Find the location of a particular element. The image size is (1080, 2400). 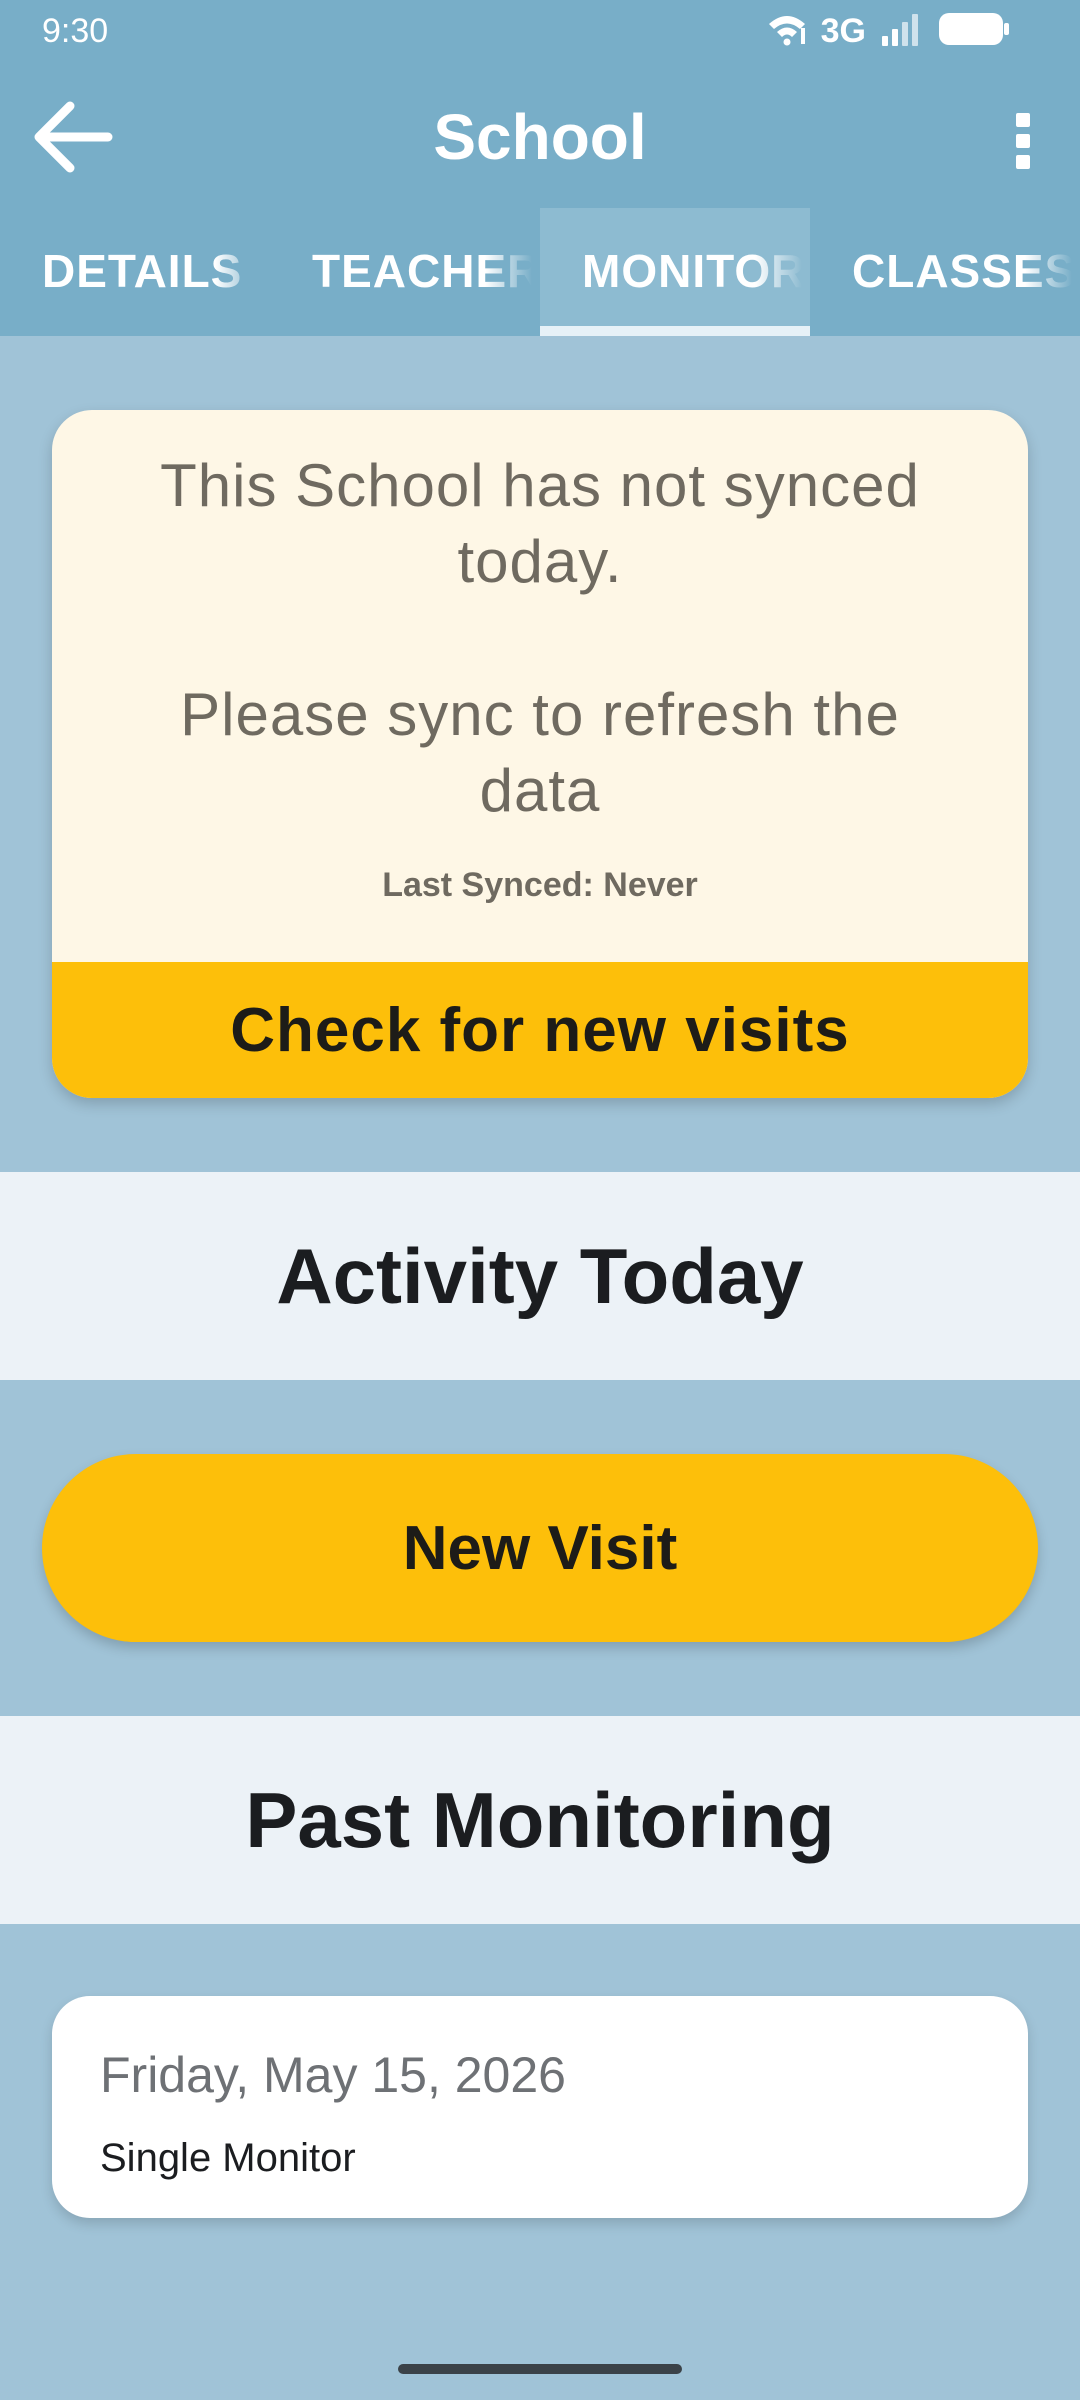

tab-monitoring: MONITORING is located at coordinates (675, 272).